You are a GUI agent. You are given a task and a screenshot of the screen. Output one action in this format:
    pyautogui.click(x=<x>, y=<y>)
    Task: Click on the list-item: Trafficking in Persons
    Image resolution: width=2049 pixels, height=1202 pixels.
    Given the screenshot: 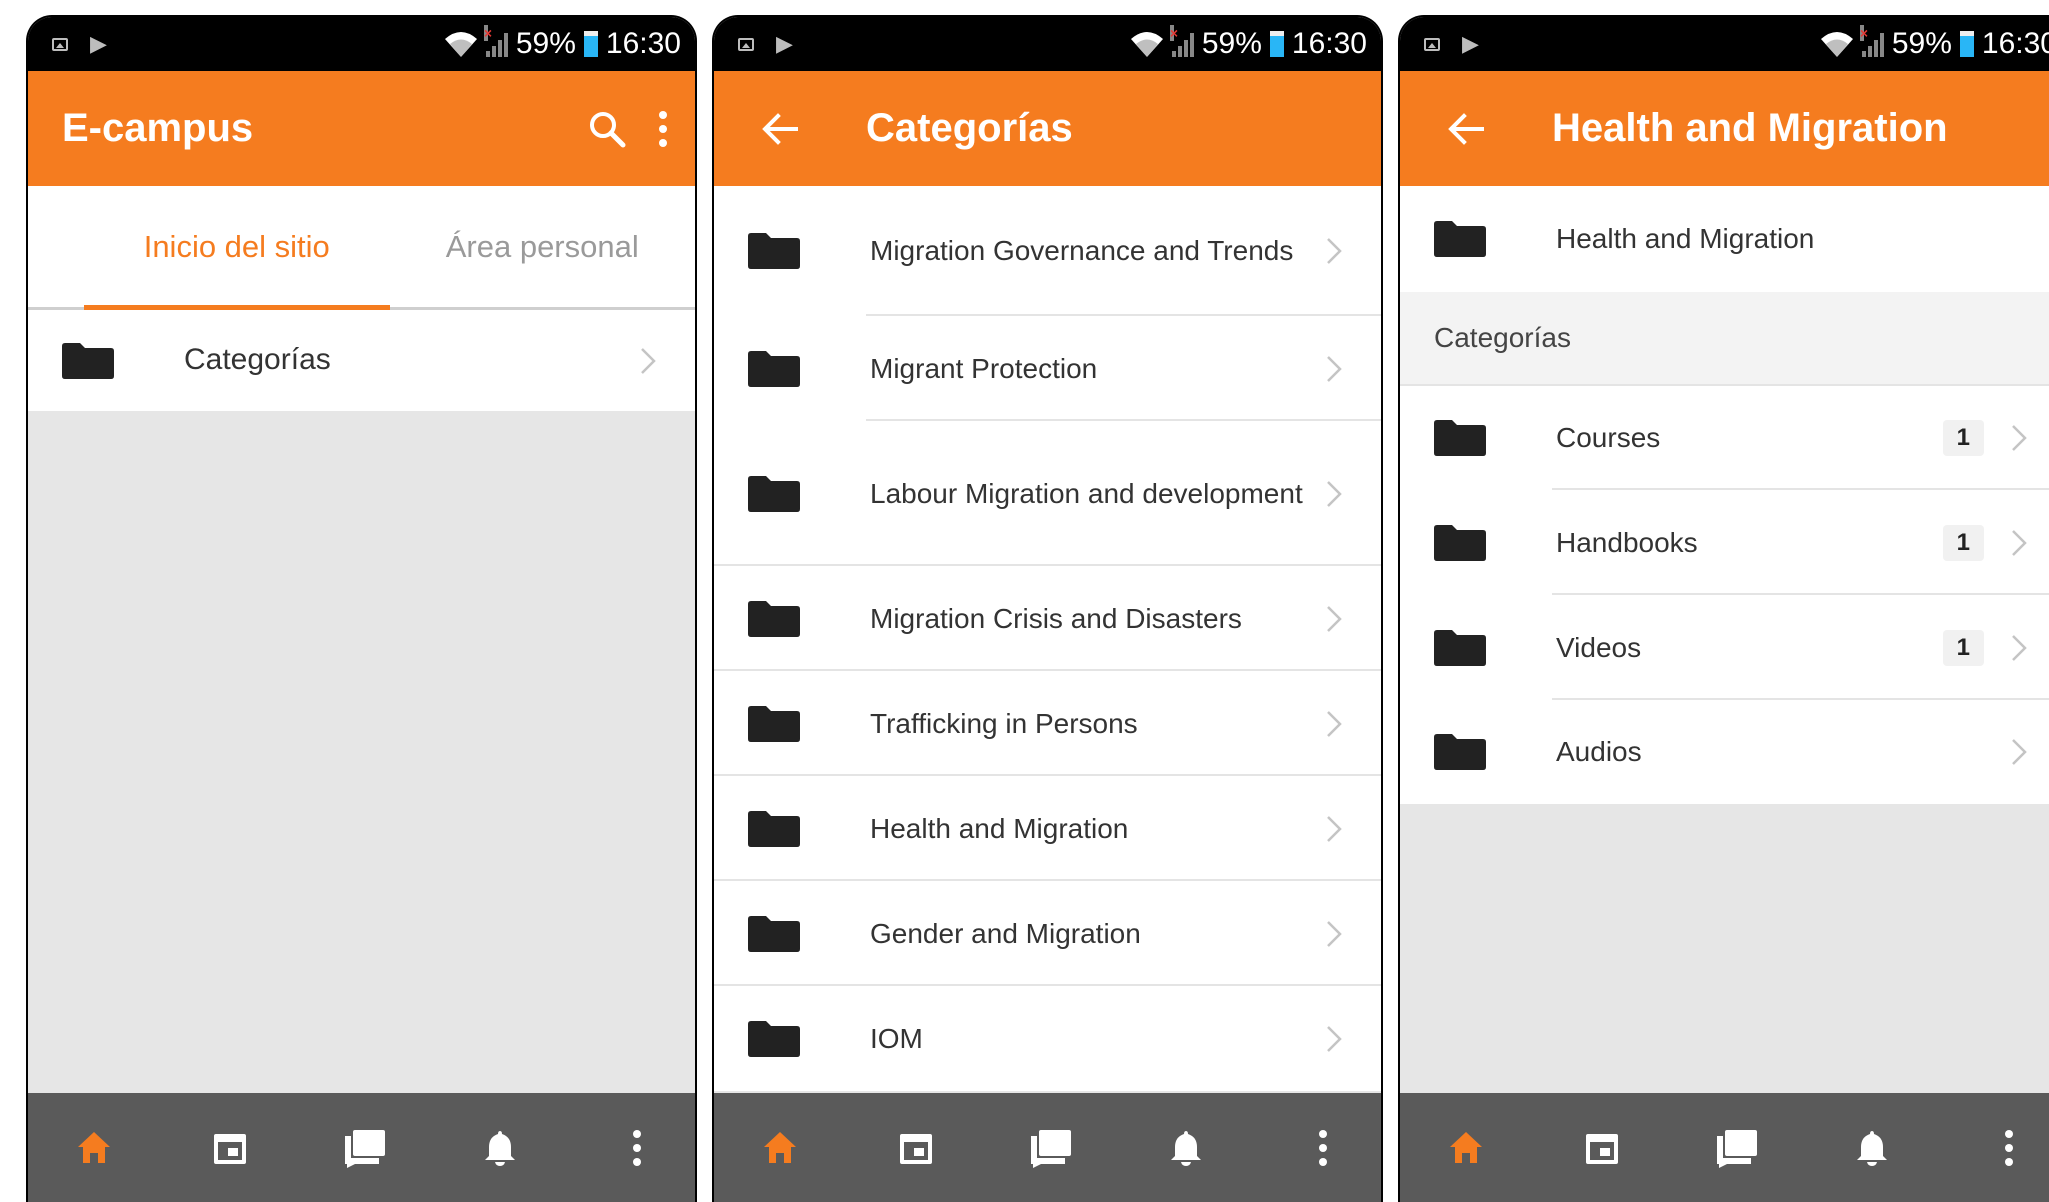 What is the action you would take?
    pyautogui.click(x=1047, y=723)
    